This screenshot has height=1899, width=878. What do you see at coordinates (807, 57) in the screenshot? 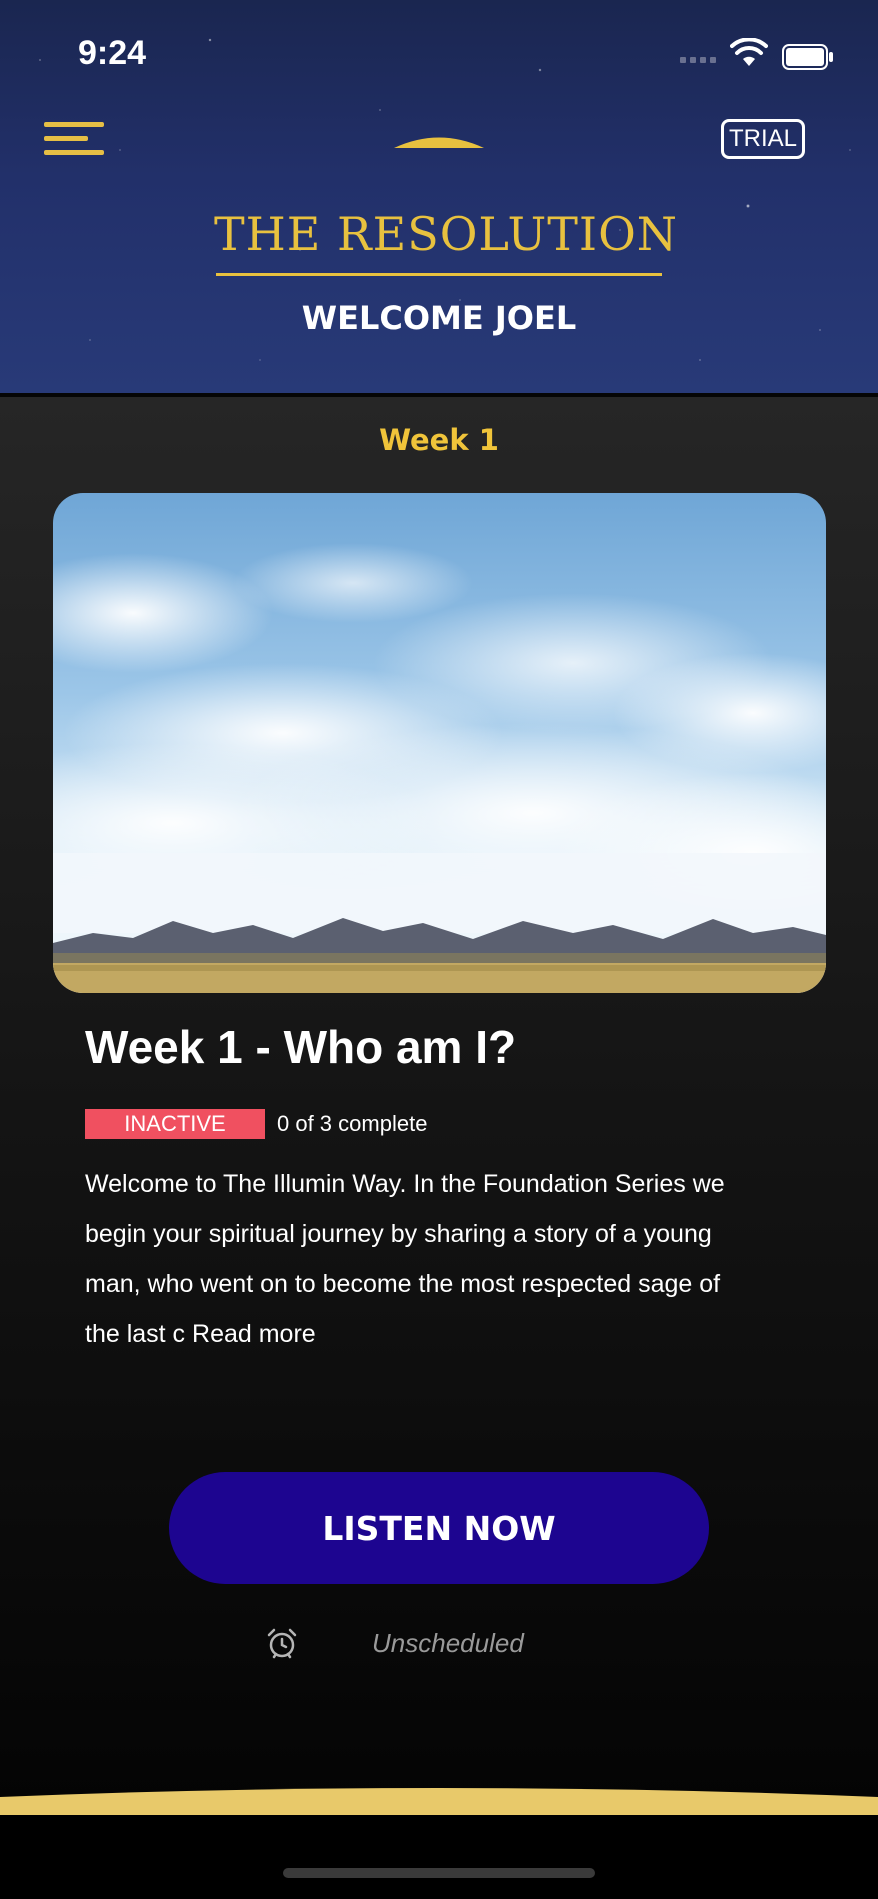
I see `battery-icon` at bounding box center [807, 57].